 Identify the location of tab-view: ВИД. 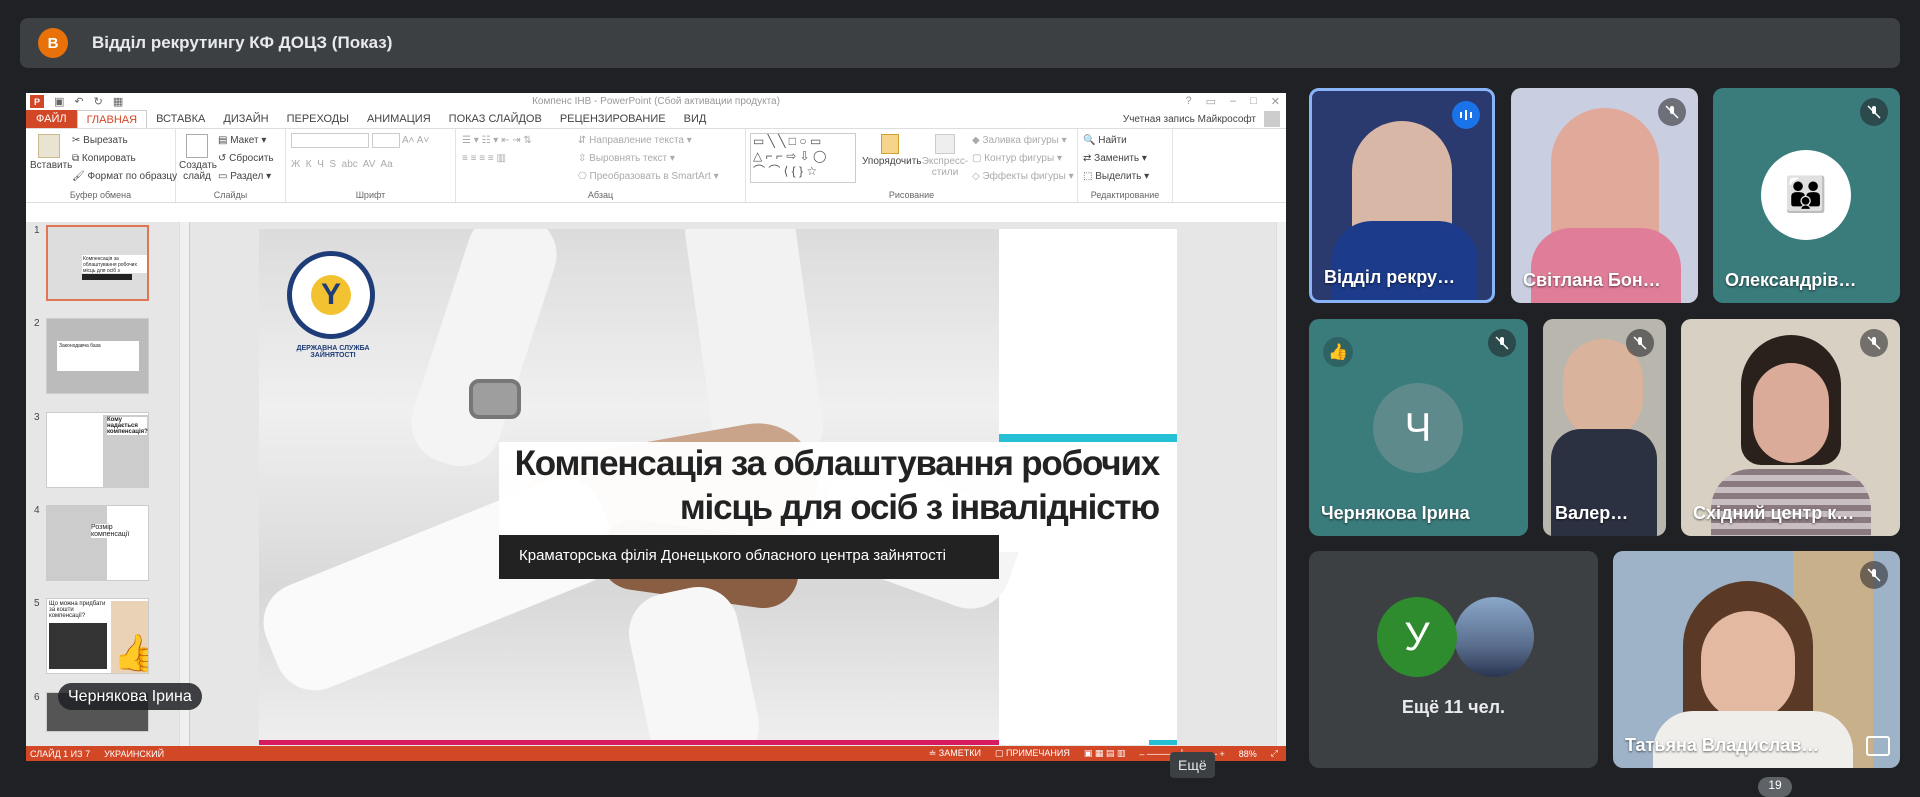
(695, 119).